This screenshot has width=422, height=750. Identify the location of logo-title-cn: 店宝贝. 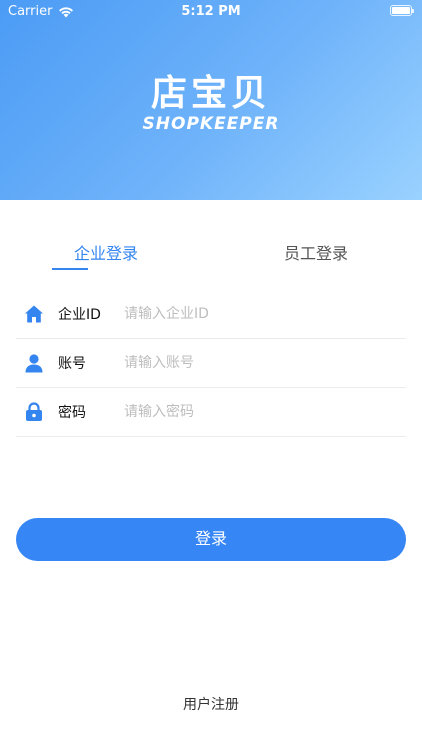
(210, 93).